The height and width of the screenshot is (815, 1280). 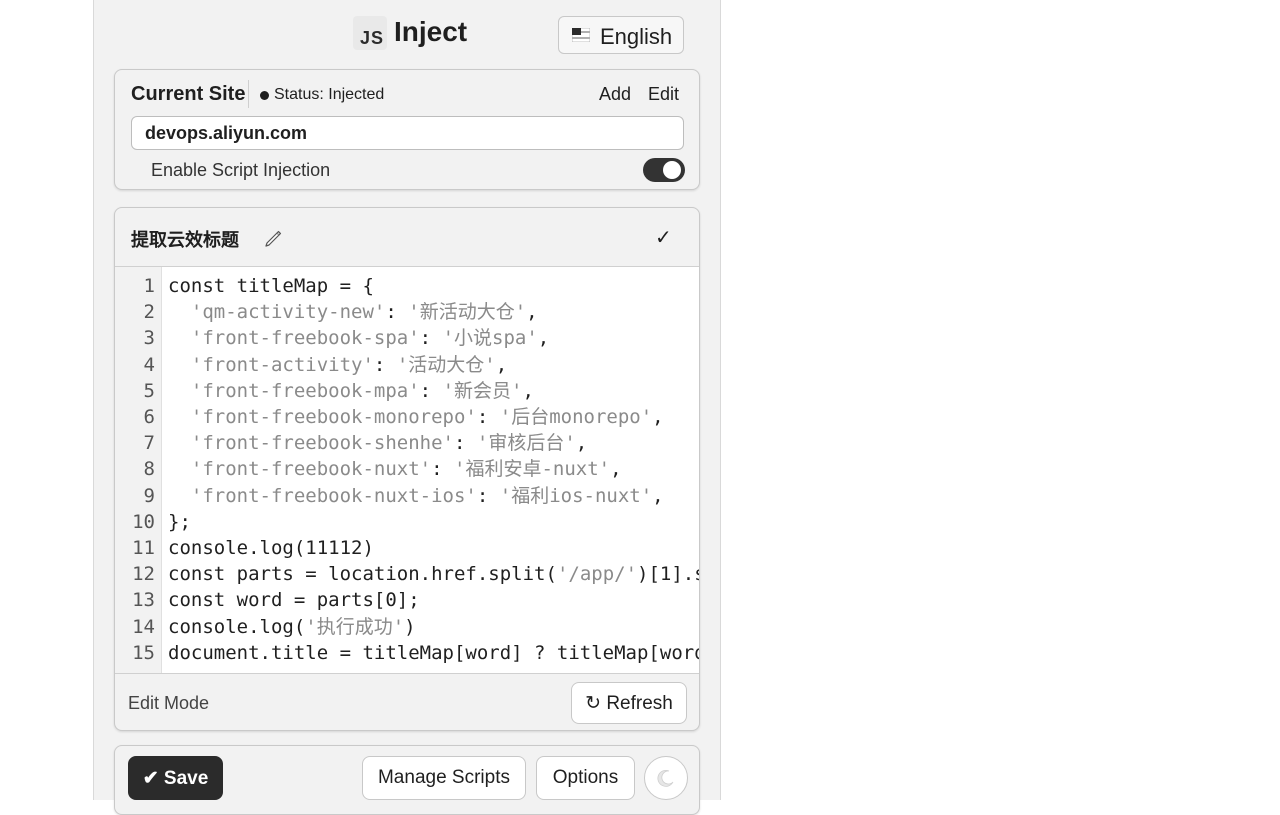 I want to click on options-button: Options, so click(x=585, y=778).